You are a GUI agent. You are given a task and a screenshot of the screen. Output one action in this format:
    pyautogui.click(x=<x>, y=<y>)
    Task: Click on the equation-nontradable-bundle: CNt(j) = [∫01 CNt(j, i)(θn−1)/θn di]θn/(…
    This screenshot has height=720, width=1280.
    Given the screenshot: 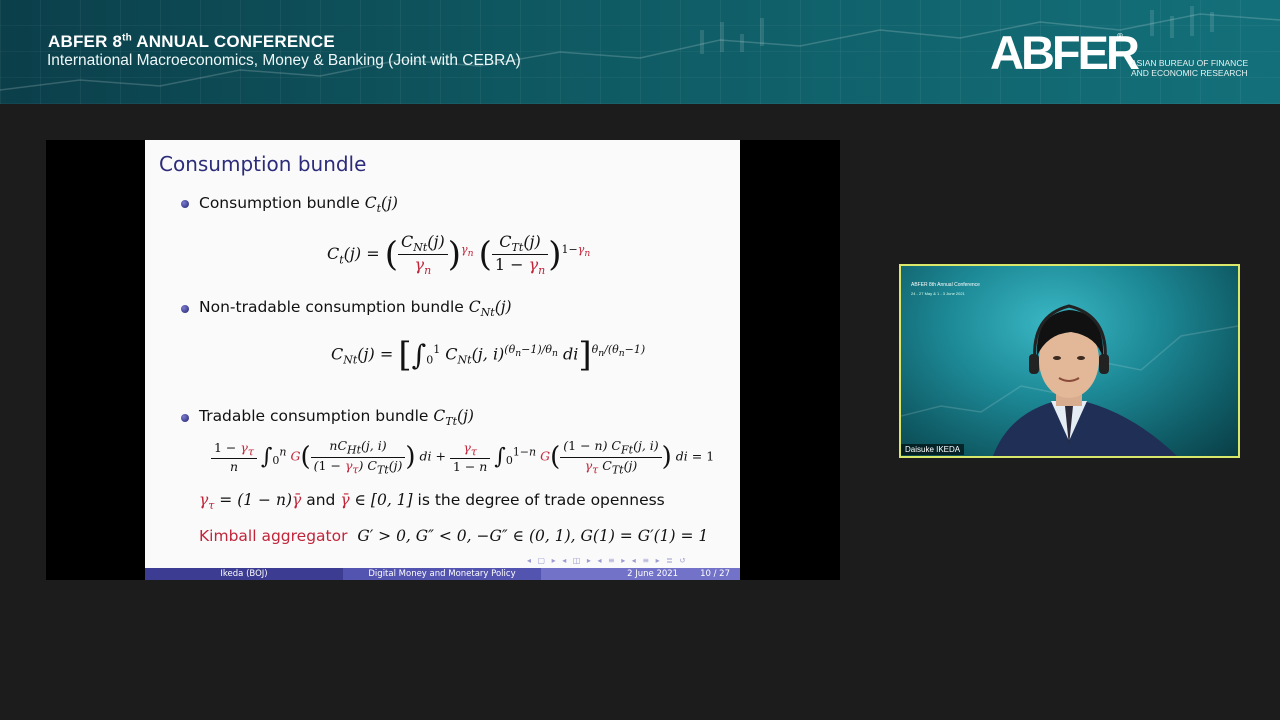 What is the action you would take?
    pyautogui.click(x=488, y=355)
    